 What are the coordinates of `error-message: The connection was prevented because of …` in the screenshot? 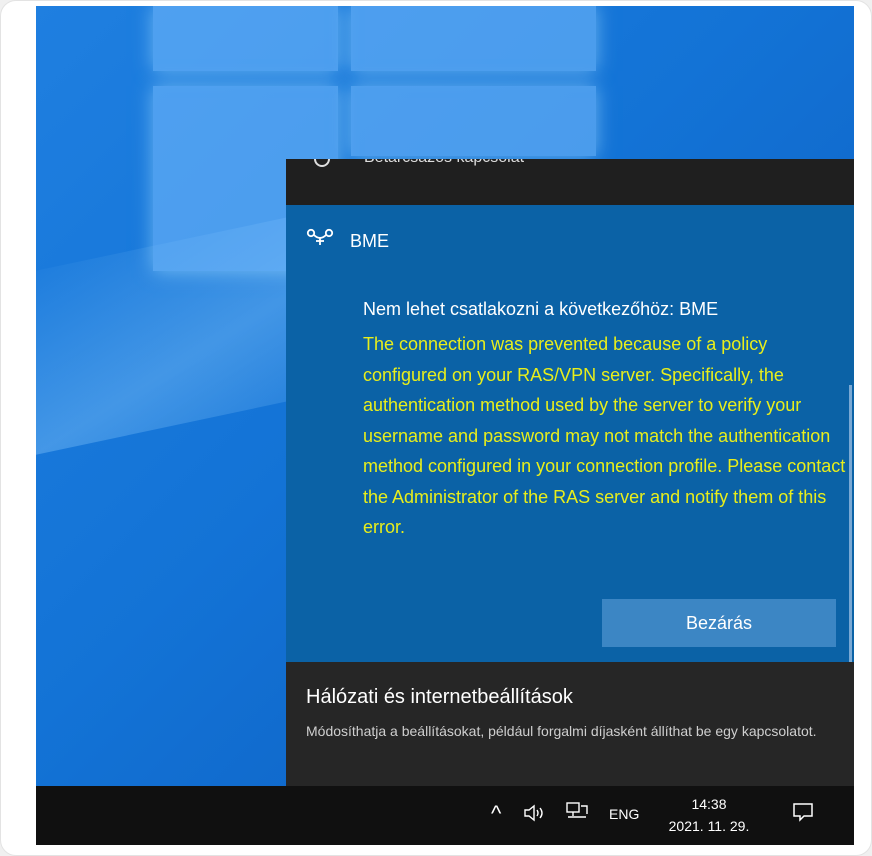 It's located at (604, 435).